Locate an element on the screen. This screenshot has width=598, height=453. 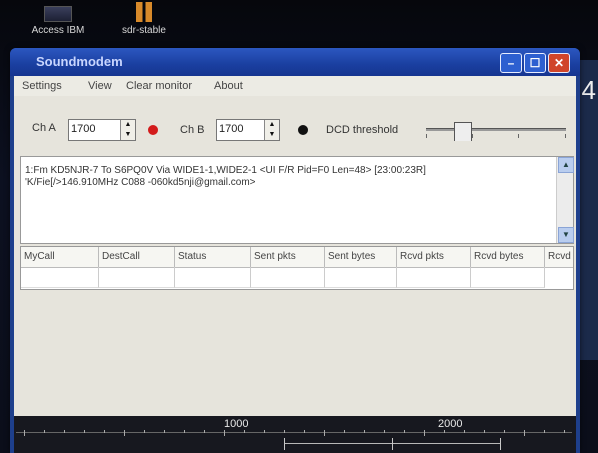
scroll-down-icon: ▼ is located at coordinates (566, 235).